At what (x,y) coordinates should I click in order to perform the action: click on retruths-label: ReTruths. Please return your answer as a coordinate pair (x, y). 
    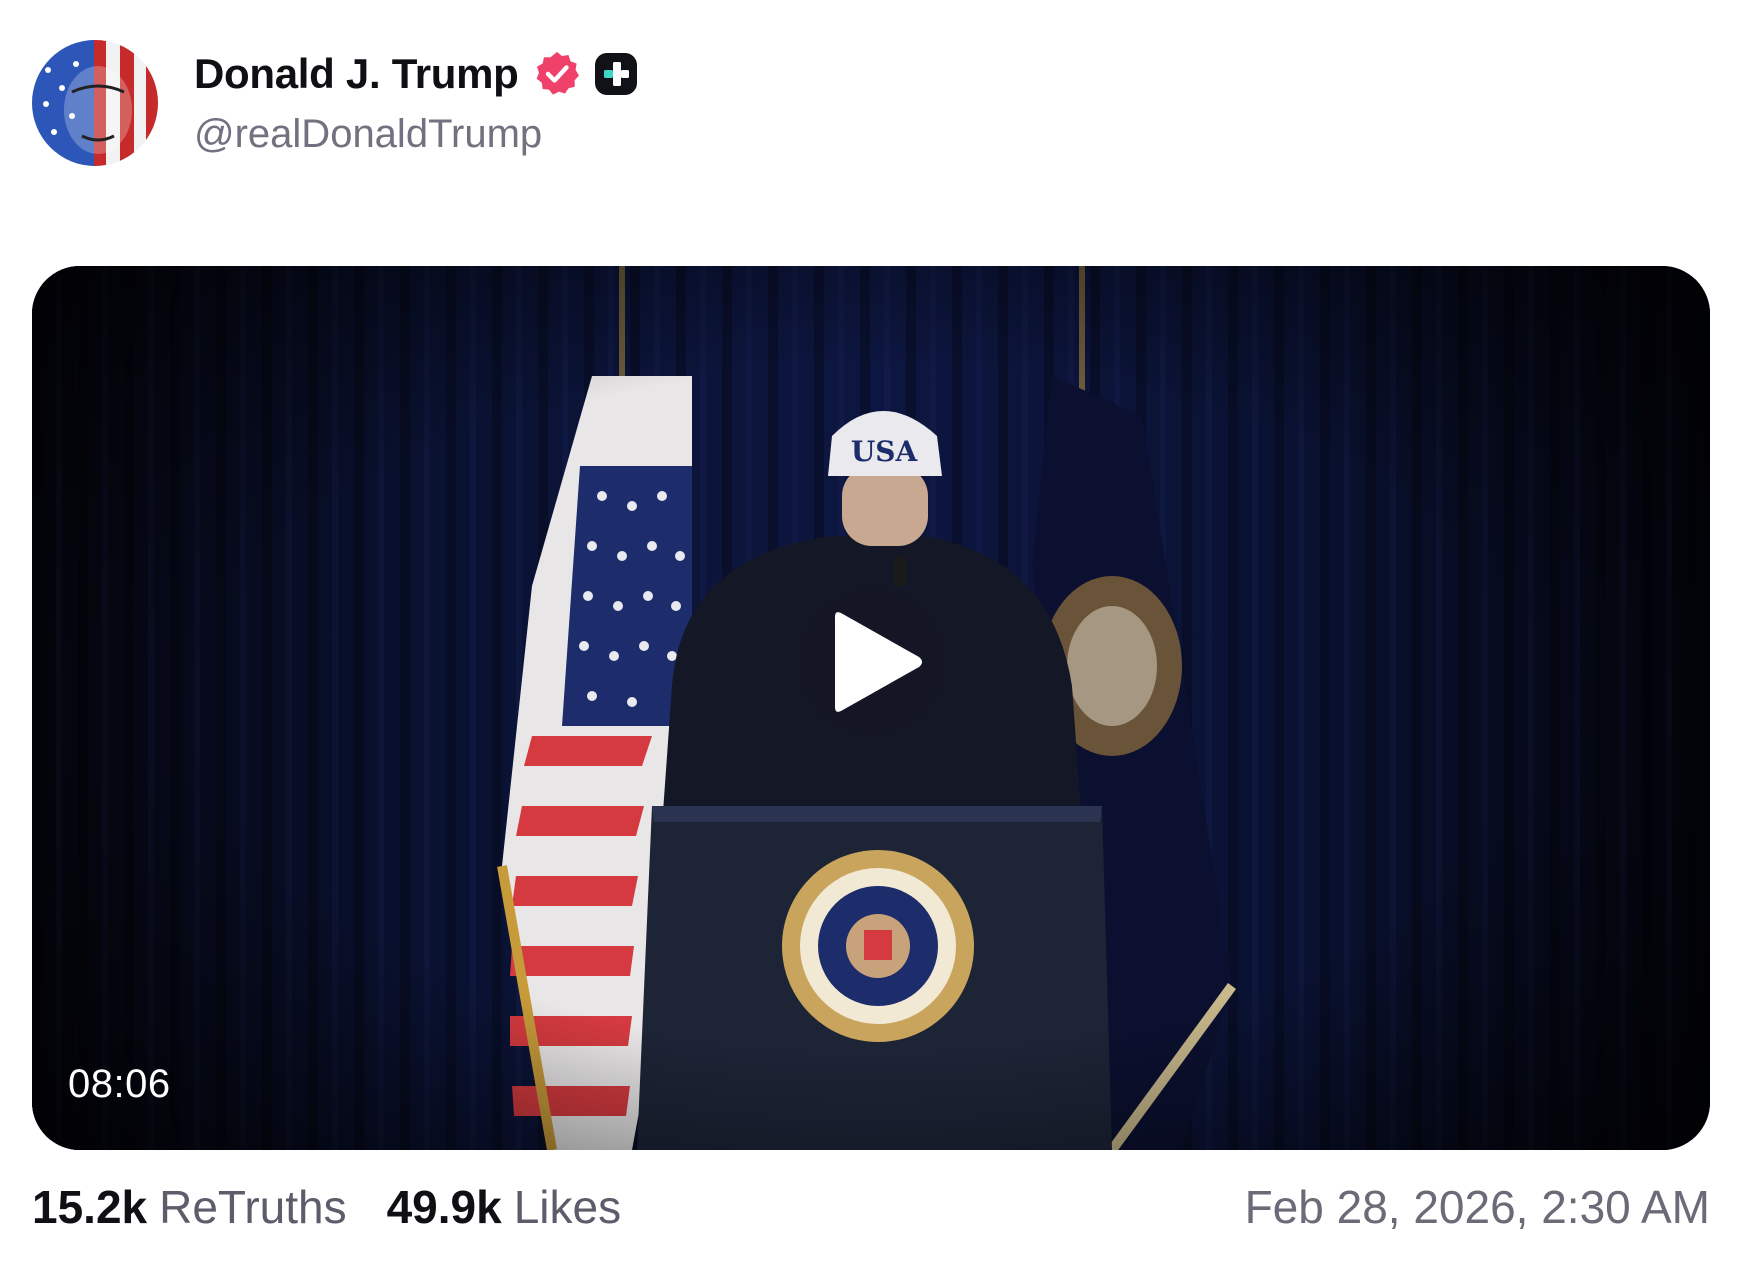
    Looking at the image, I should click on (253, 1207).